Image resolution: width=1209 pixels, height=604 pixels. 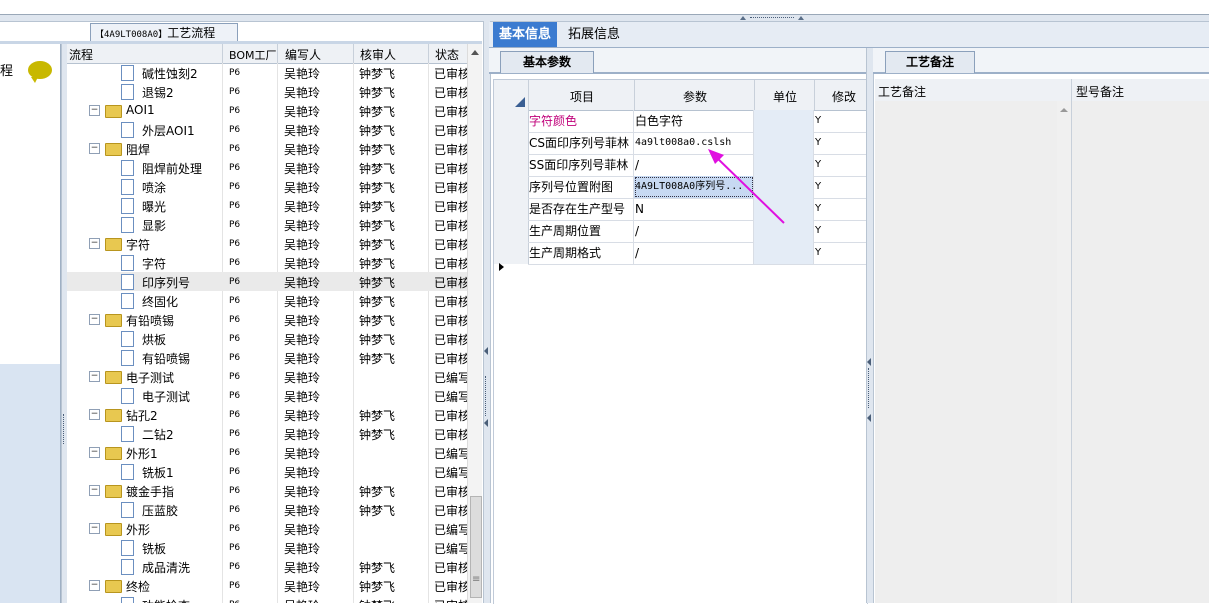 I want to click on col-unit: 单位, so click(x=785, y=96).